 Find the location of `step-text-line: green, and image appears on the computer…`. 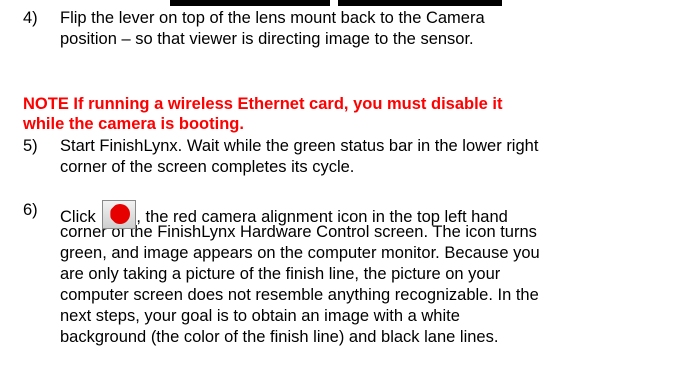

step-text-line: green, and image appears on the computer… is located at coordinates (300, 253).